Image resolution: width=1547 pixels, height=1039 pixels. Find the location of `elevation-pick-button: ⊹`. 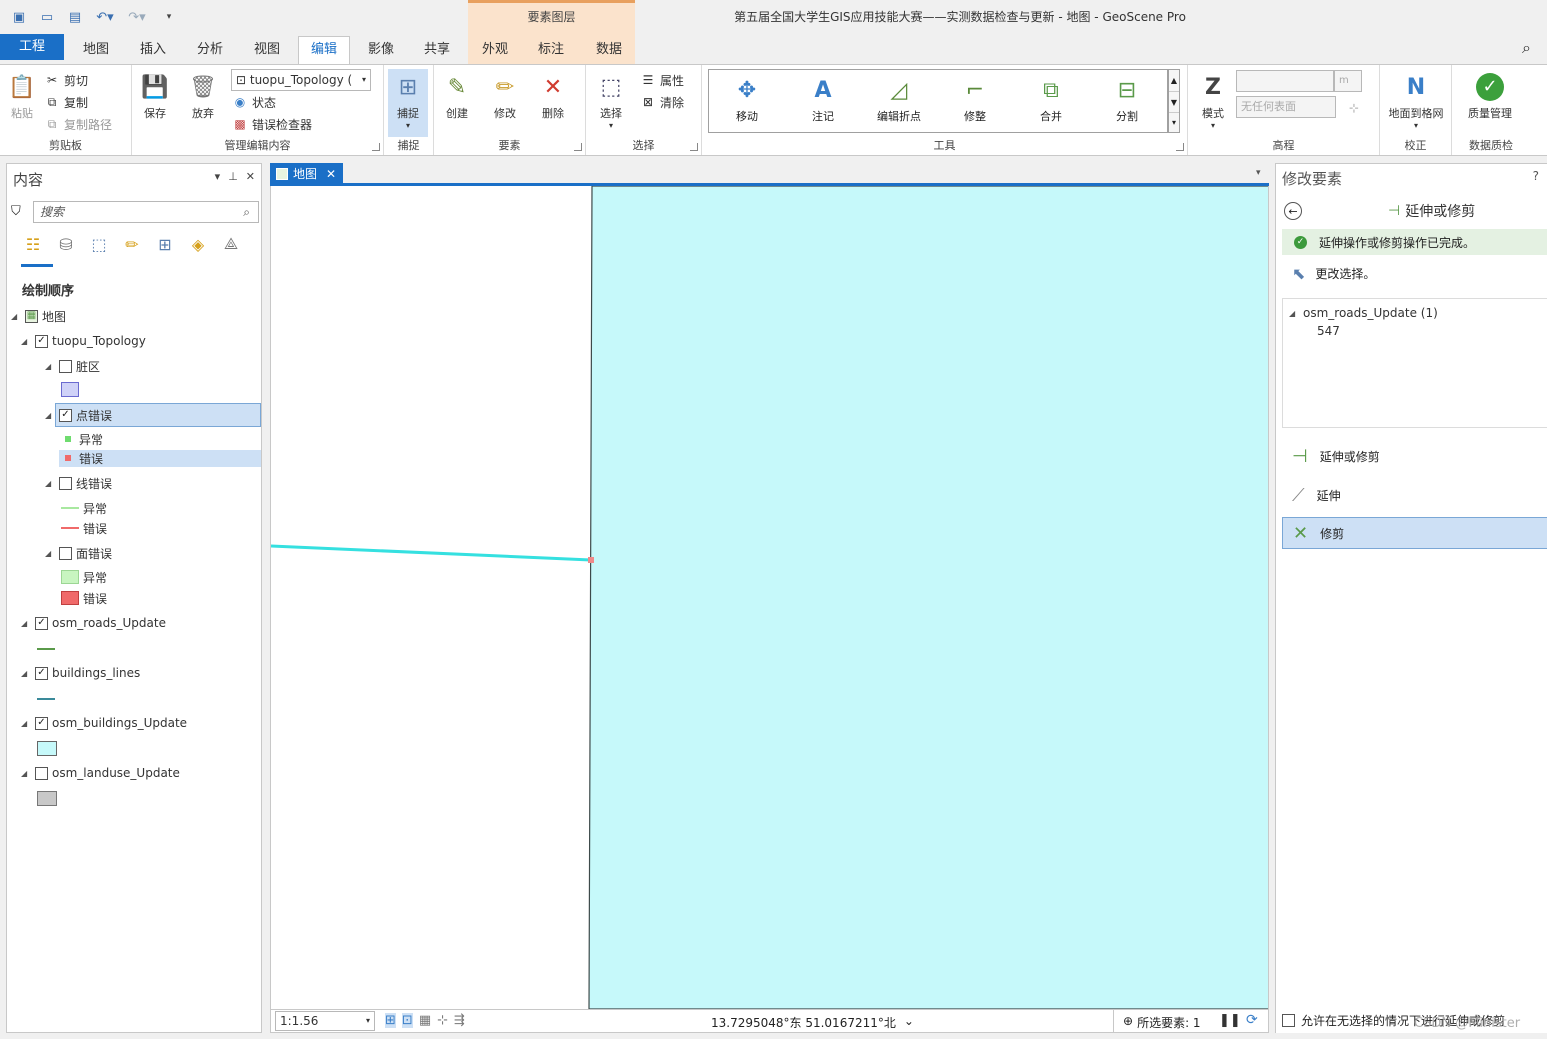

elevation-pick-button: ⊹ is located at coordinates (1354, 108).